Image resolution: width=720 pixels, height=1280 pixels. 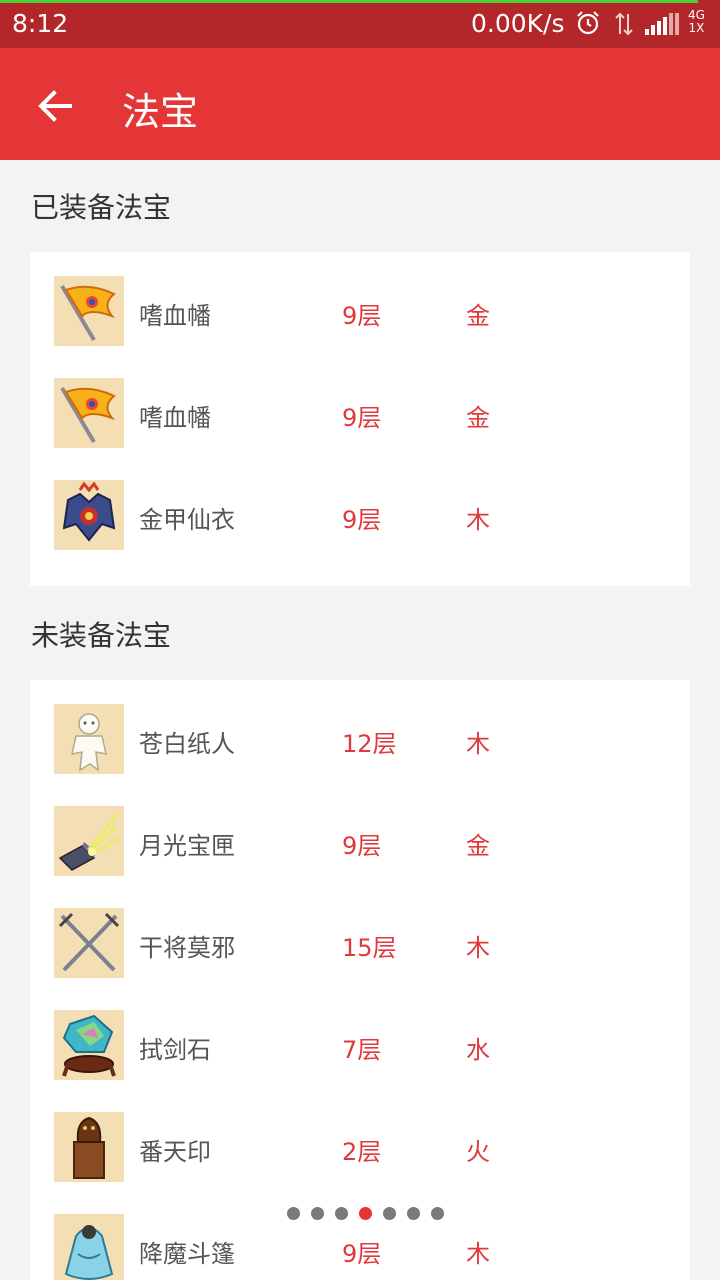 What do you see at coordinates (360, 104) in the screenshot?
I see `app-bar: 法宝` at bounding box center [360, 104].